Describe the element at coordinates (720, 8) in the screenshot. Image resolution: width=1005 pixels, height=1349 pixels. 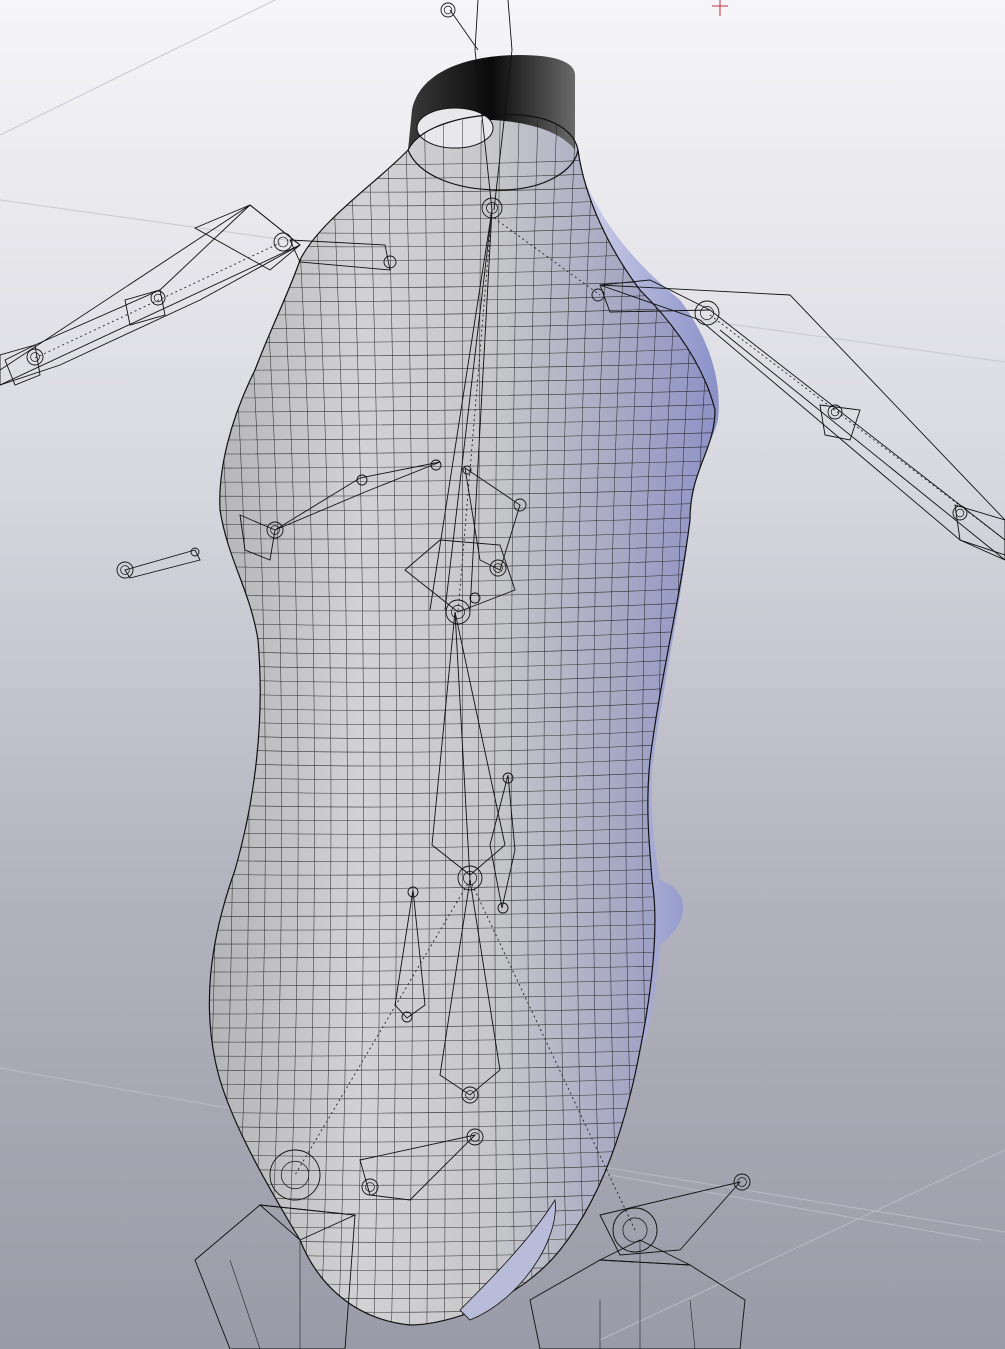
I see `origin-marker-icon` at that location.